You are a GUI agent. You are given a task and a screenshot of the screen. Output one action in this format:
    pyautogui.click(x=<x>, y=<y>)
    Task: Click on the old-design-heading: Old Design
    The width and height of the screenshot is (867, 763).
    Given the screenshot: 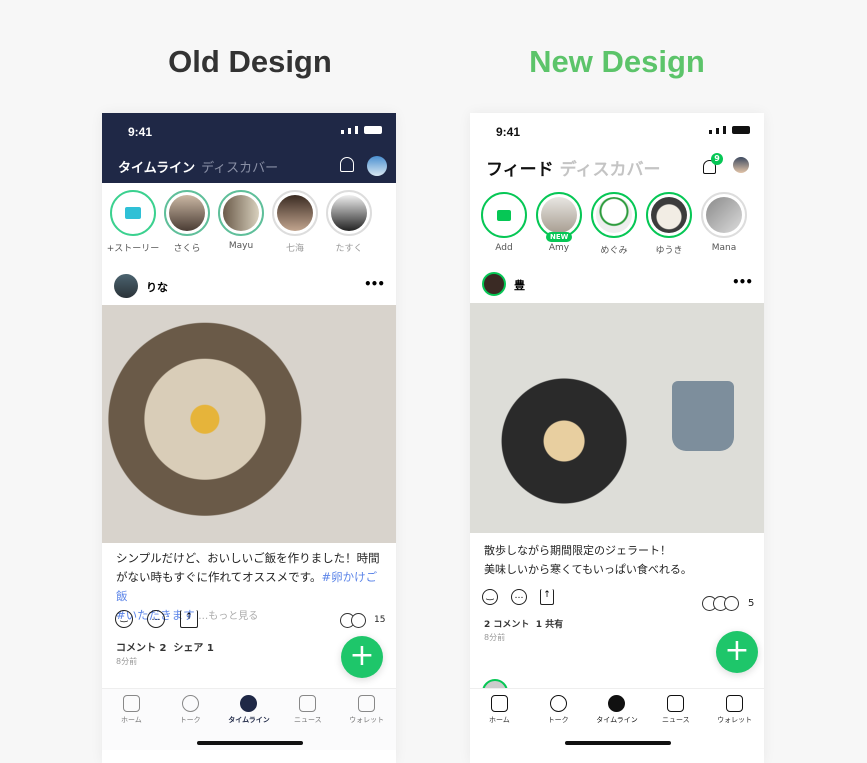 What is the action you would take?
    pyautogui.click(x=250, y=61)
    